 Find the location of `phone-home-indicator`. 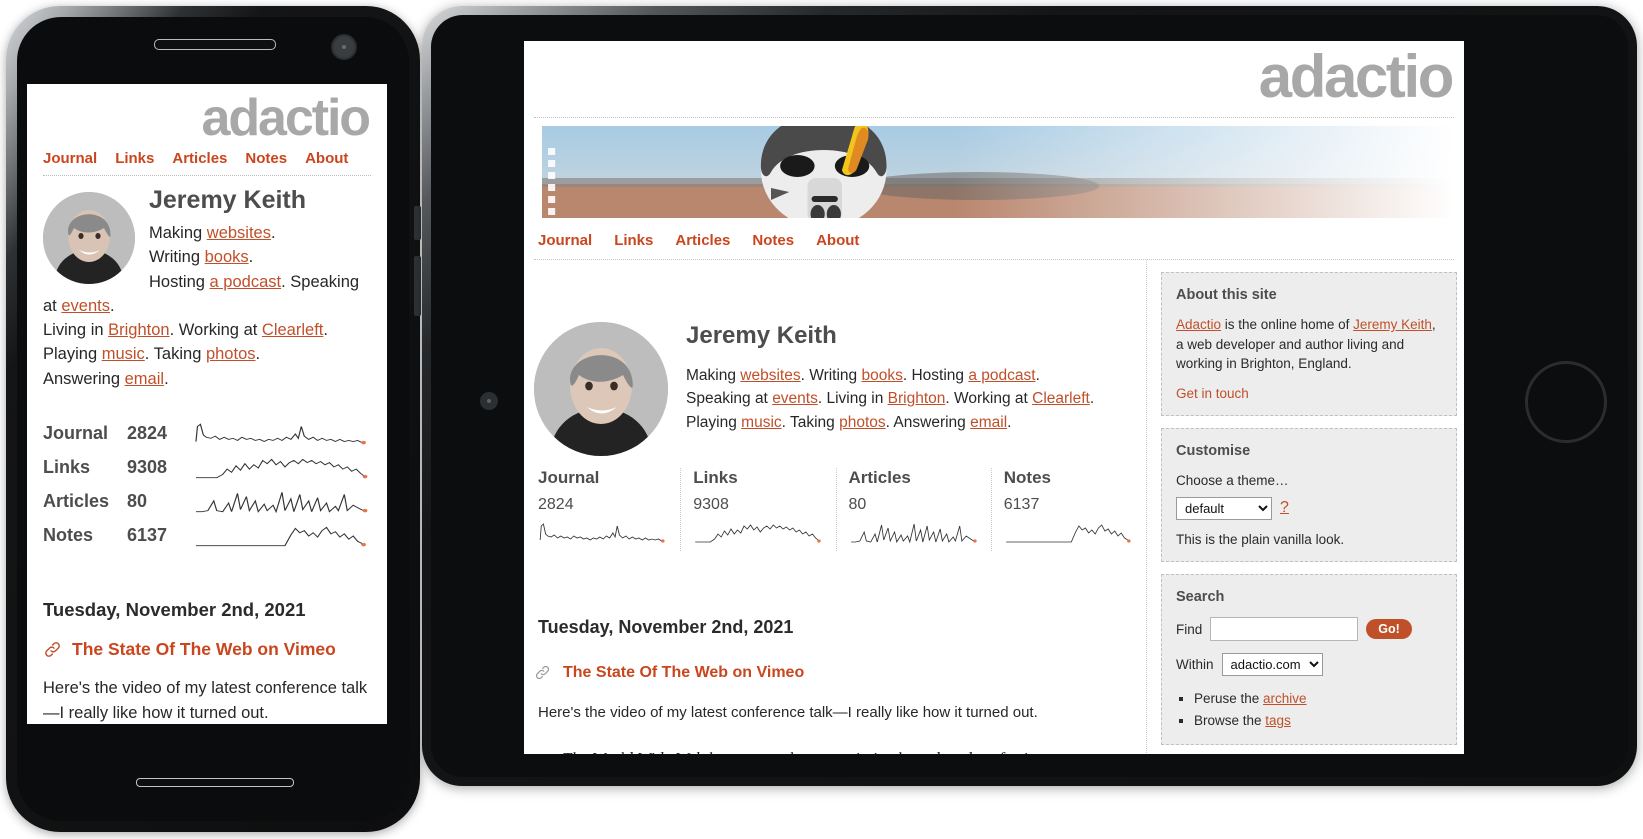

phone-home-indicator is located at coordinates (215, 782).